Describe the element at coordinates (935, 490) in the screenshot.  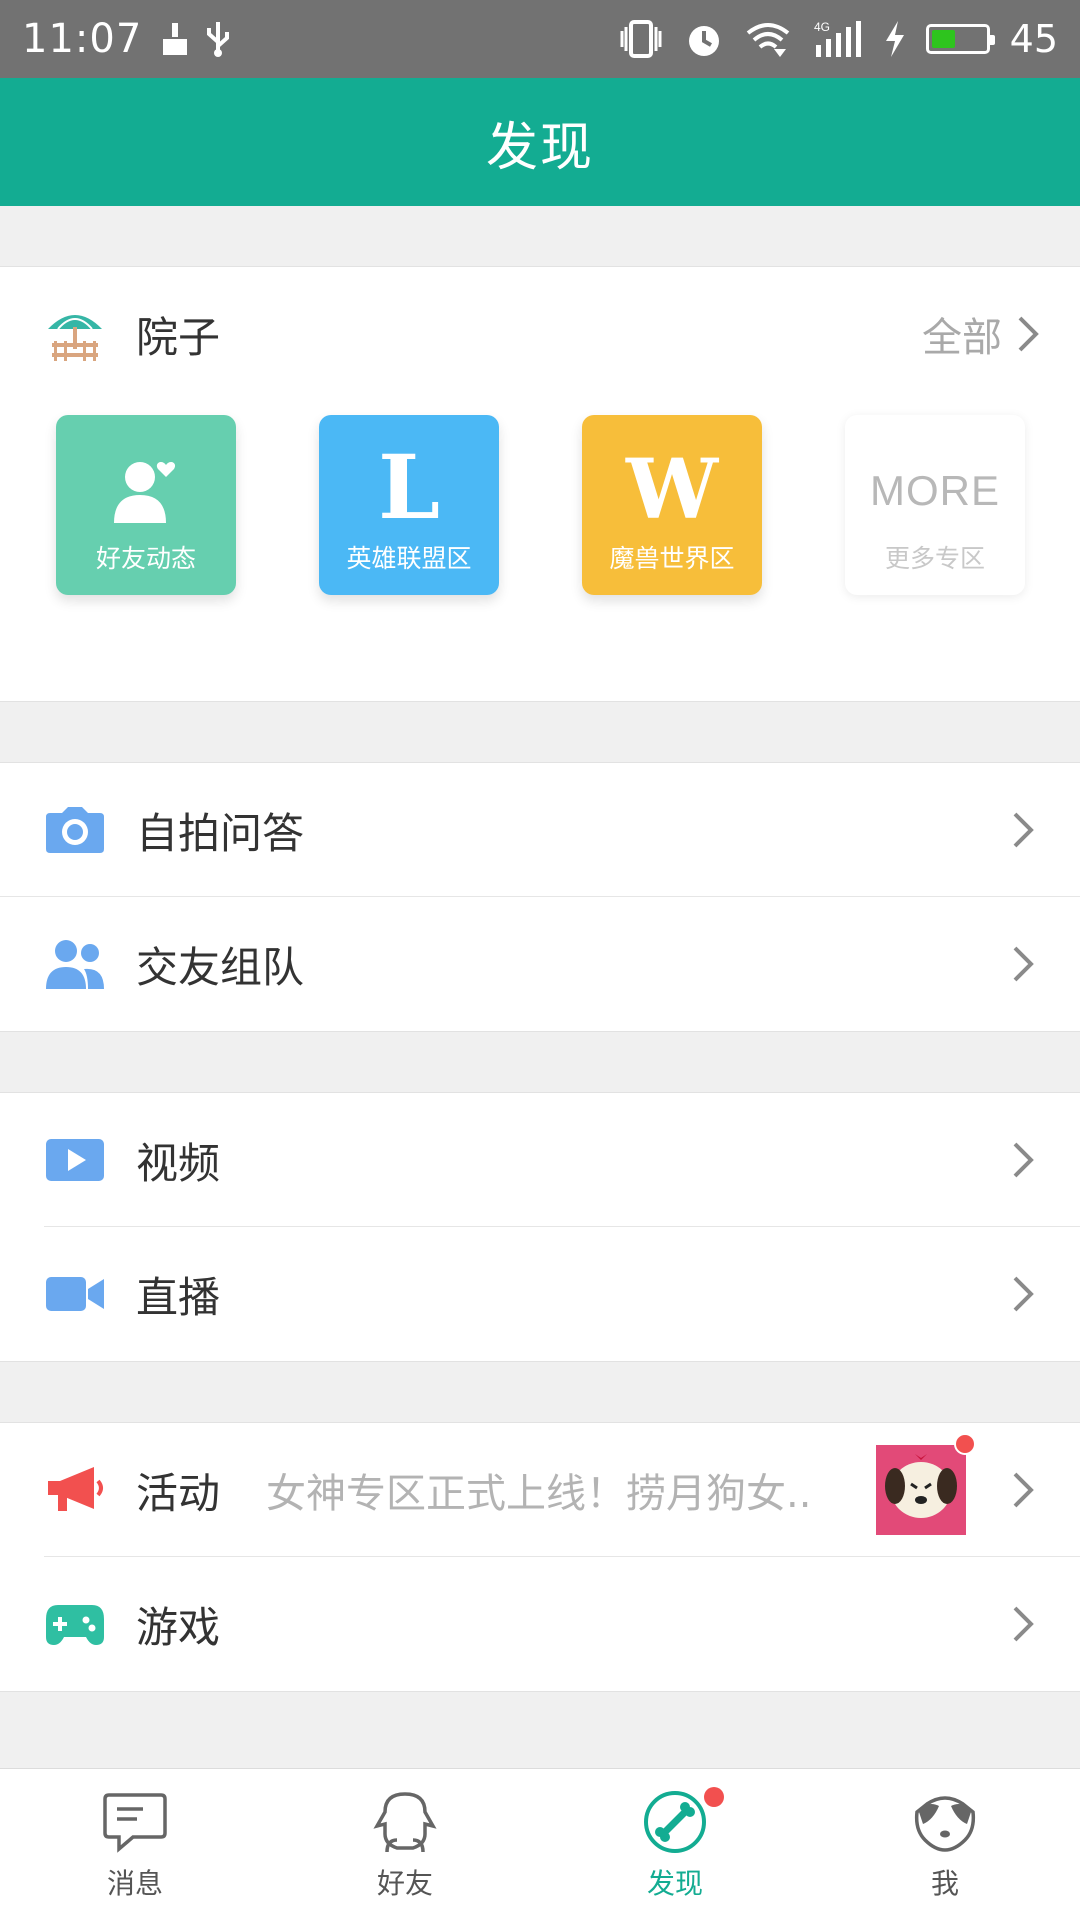
I see `more-text: MORE` at that location.